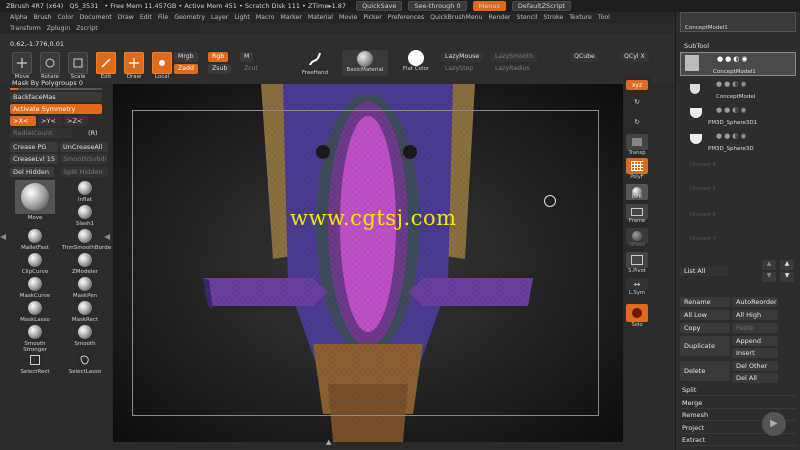  Describe the element at coordinates (637, 85) in the screenshot. I see `xyz-button: xyz` at that location.